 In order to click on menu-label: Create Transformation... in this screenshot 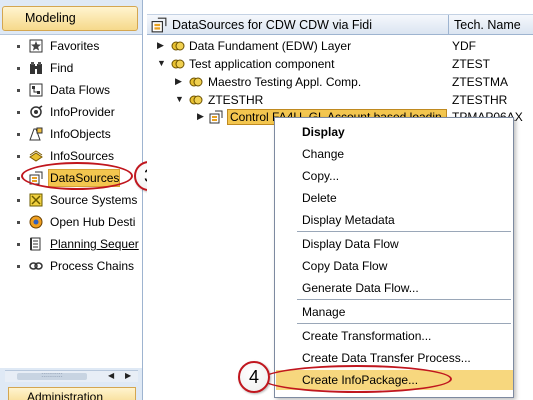, I will do `click(367, 336)`.